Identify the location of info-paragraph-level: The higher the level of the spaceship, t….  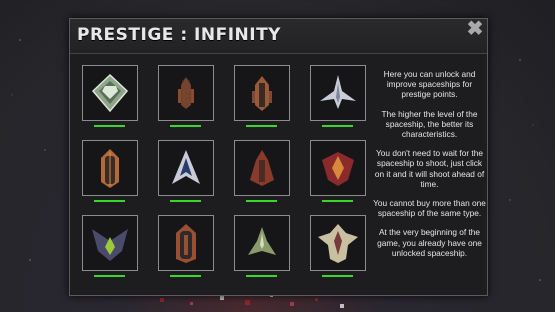
(429, 124).